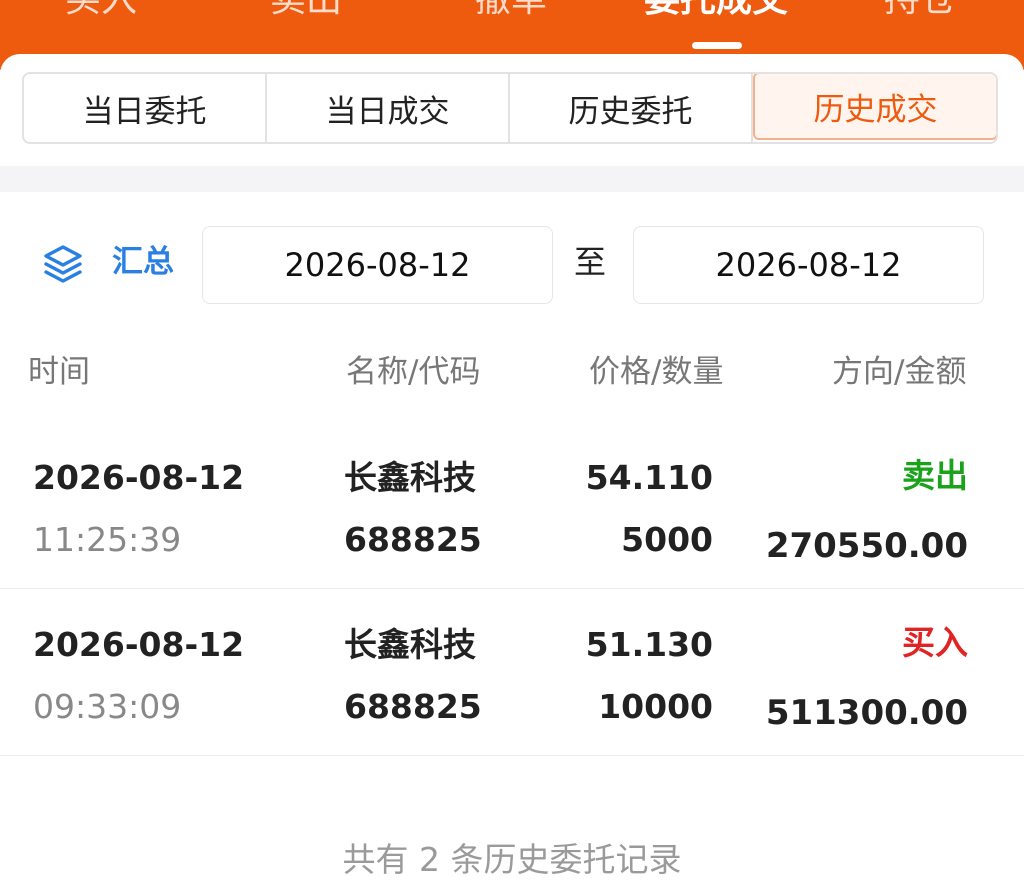 This screenshot has width=1024, height=882. What do you see at coordinates (377, 265) in the screenshot?
I see `start-date-field: 2026-08-12` at bounding box center [377, 265].